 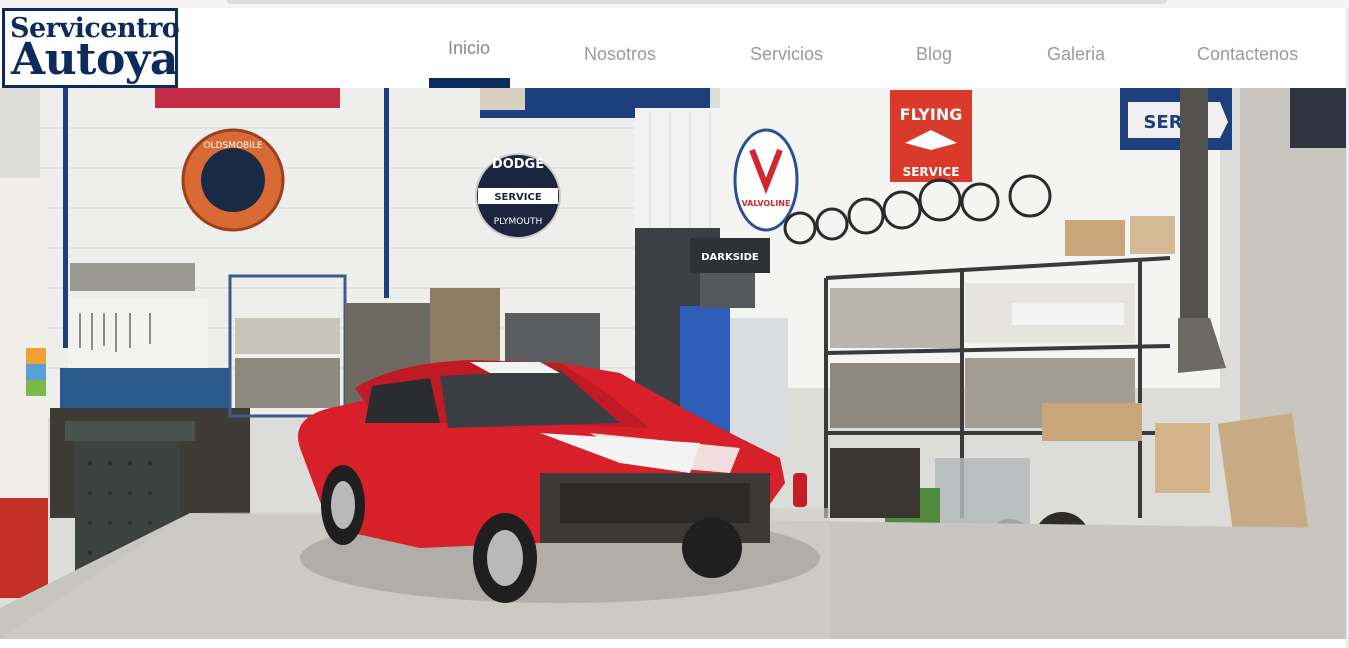 I want to click on browser-top-strip, so click(x=674, y=4).